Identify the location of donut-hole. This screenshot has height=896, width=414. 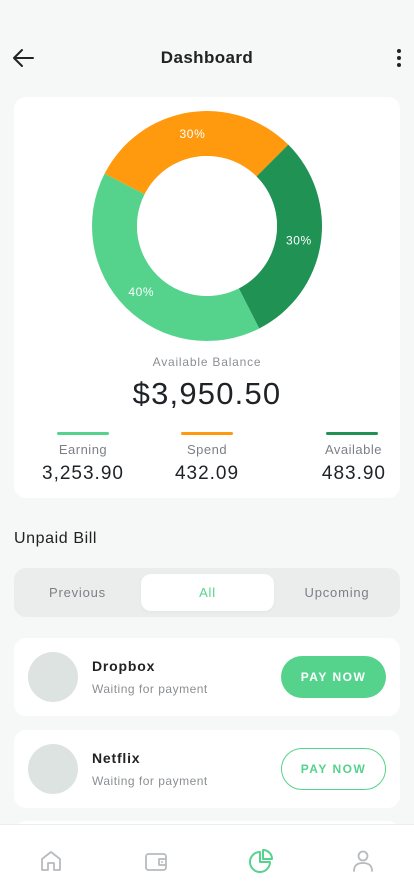
(207, 226).